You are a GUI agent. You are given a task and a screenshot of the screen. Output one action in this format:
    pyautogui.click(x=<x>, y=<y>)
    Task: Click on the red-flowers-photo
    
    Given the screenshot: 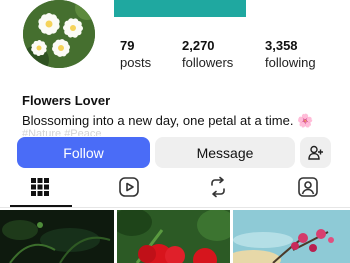 What is the action you would take?
    pyautogui.click(x=173, y=236)
    